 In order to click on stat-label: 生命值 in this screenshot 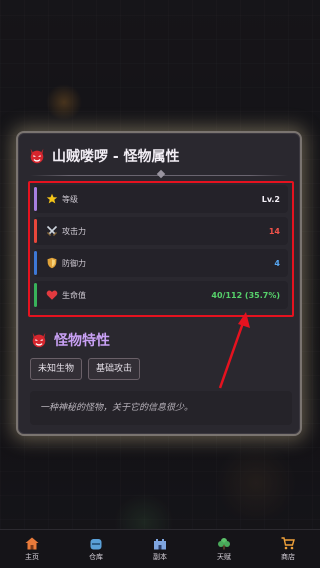, I will do `click(74, 295)`.